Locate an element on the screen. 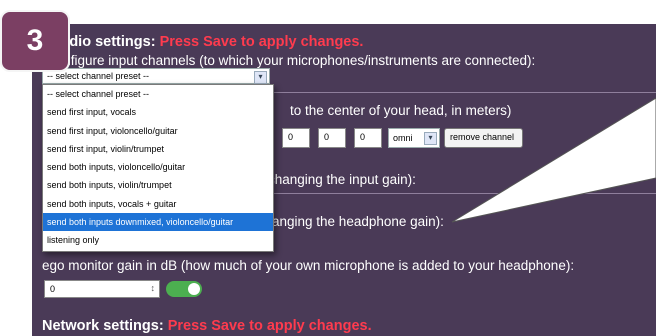 This screenshot has width=656, height=336. preset-option: -- select channel preset -- is located at coordinates (158, 94).